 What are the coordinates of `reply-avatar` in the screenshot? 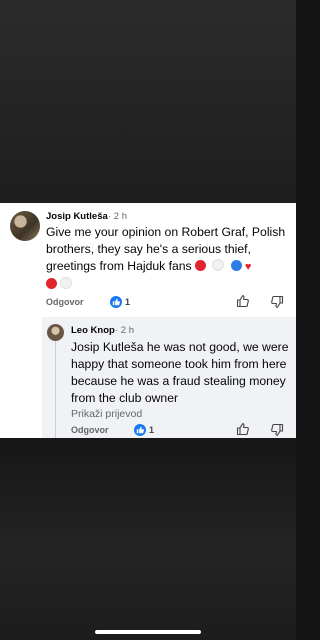 It's located at (55, 332).